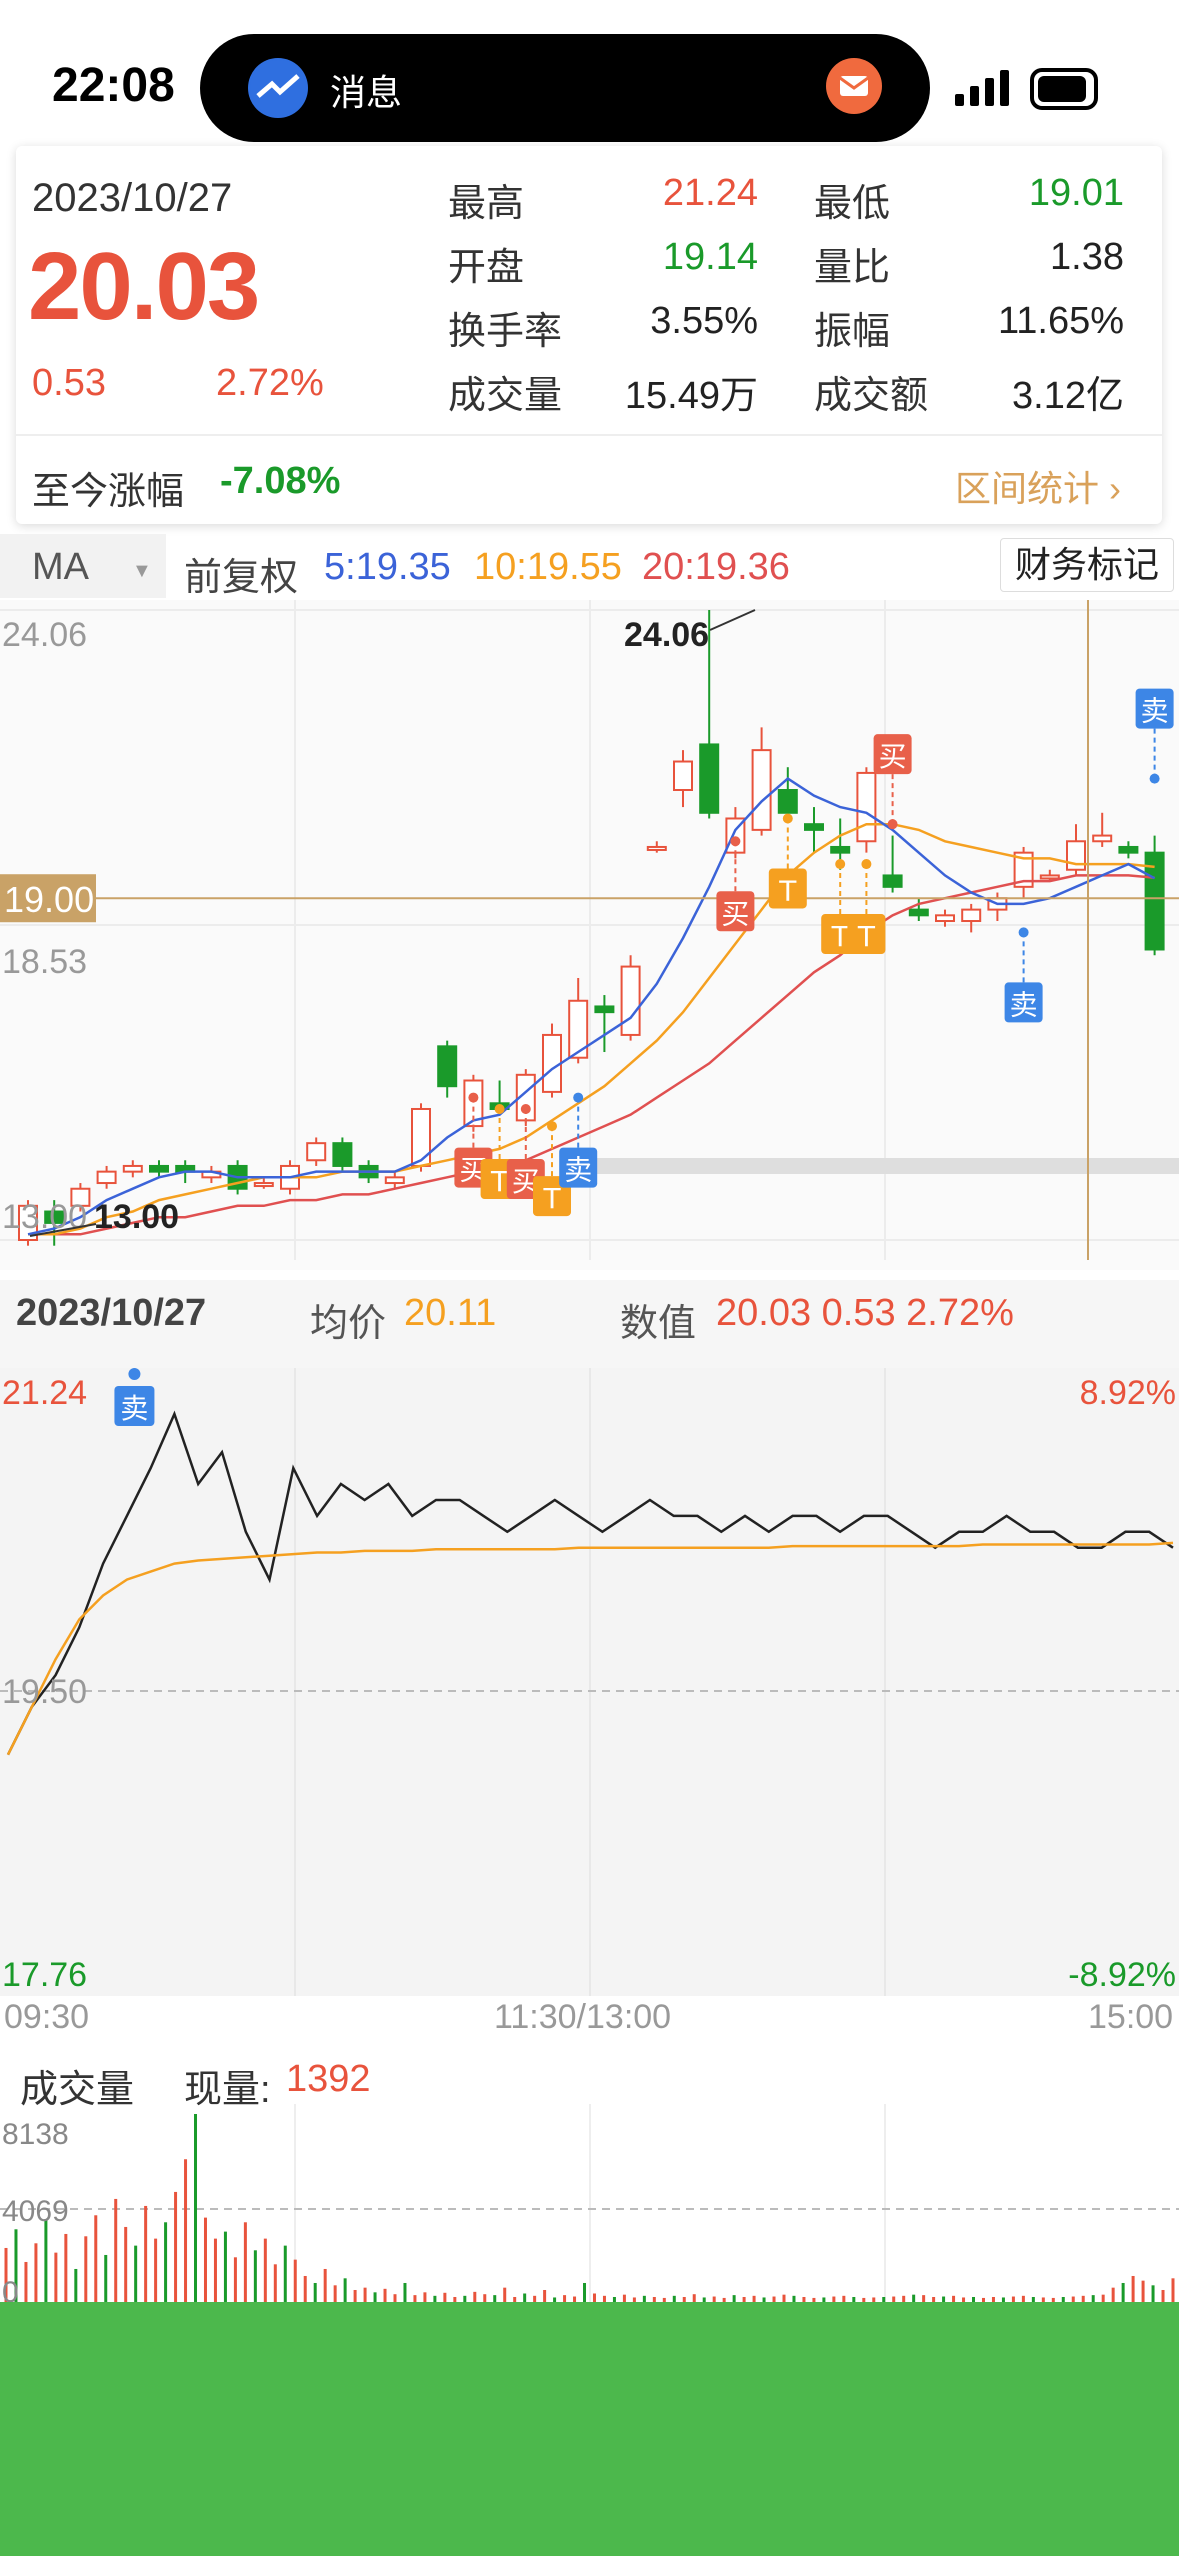 Image resolution: width=1179 pixels, height=2556 pixels. Describe the element at coordinates (1038, 486) in the screenshot. I see `interval-stats-link: 区间统计 ›` at that location.